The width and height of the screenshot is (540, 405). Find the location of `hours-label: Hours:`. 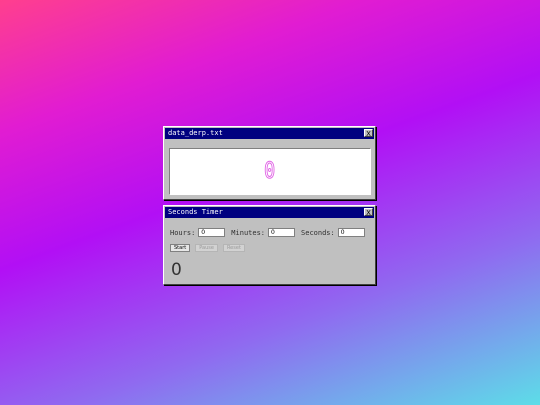

hours-label: Hours: is located at coordinates (183, 232).